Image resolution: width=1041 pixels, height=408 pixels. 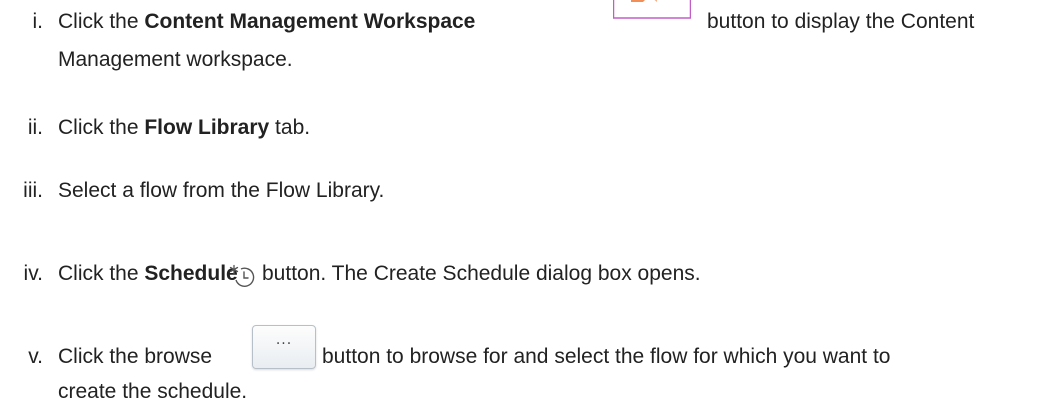 I want to click on step-4-number: iv., so click(x=33, y=273).